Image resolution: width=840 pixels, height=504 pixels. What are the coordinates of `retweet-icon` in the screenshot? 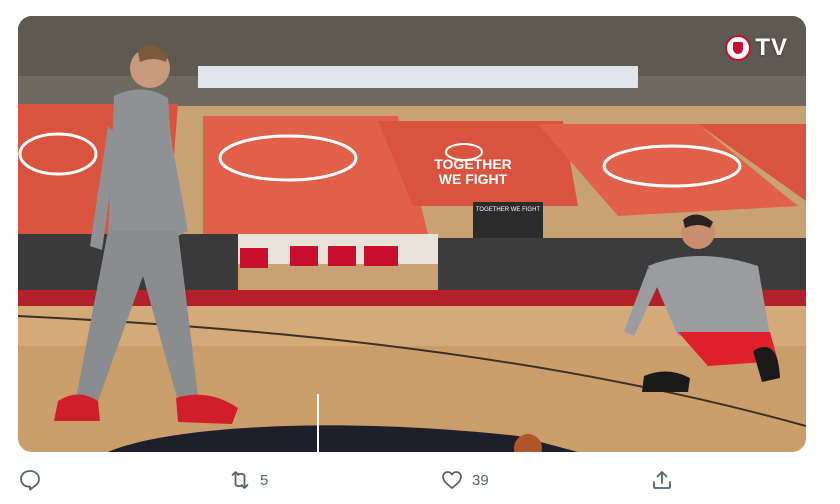 It's located at (240, 480).